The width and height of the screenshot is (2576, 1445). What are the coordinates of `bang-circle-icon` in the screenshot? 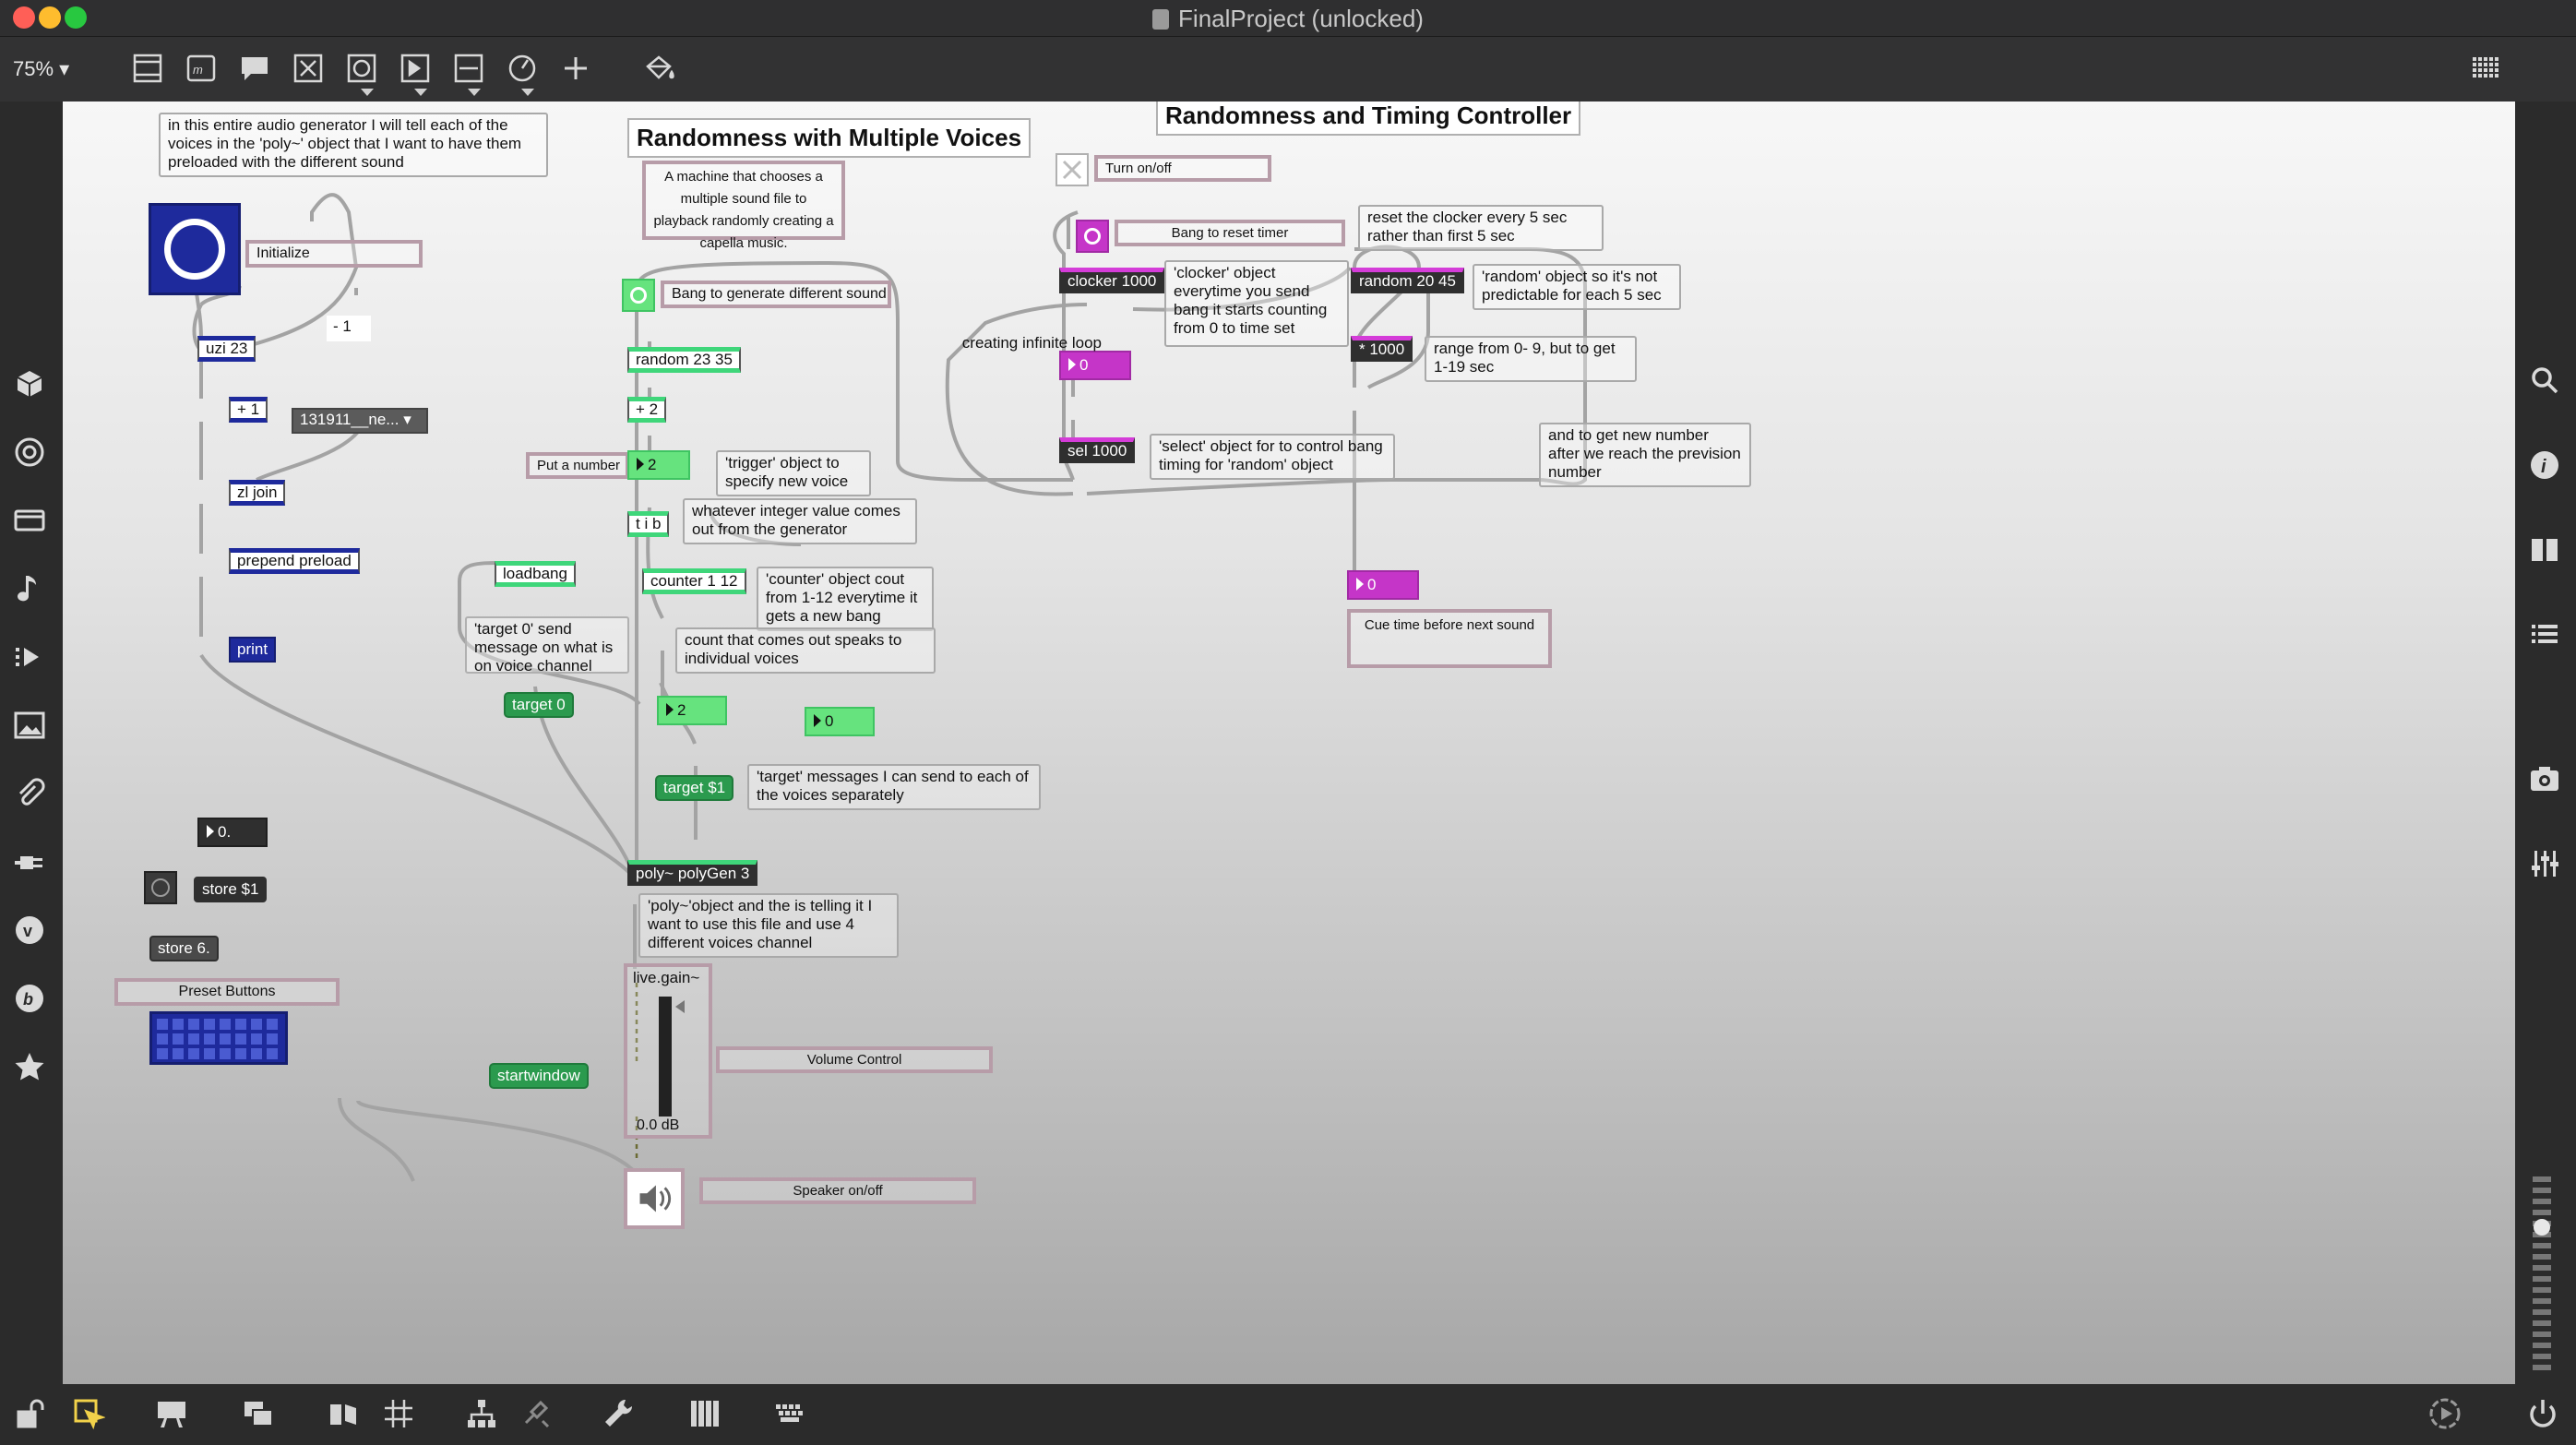 It's located at (195, 250).